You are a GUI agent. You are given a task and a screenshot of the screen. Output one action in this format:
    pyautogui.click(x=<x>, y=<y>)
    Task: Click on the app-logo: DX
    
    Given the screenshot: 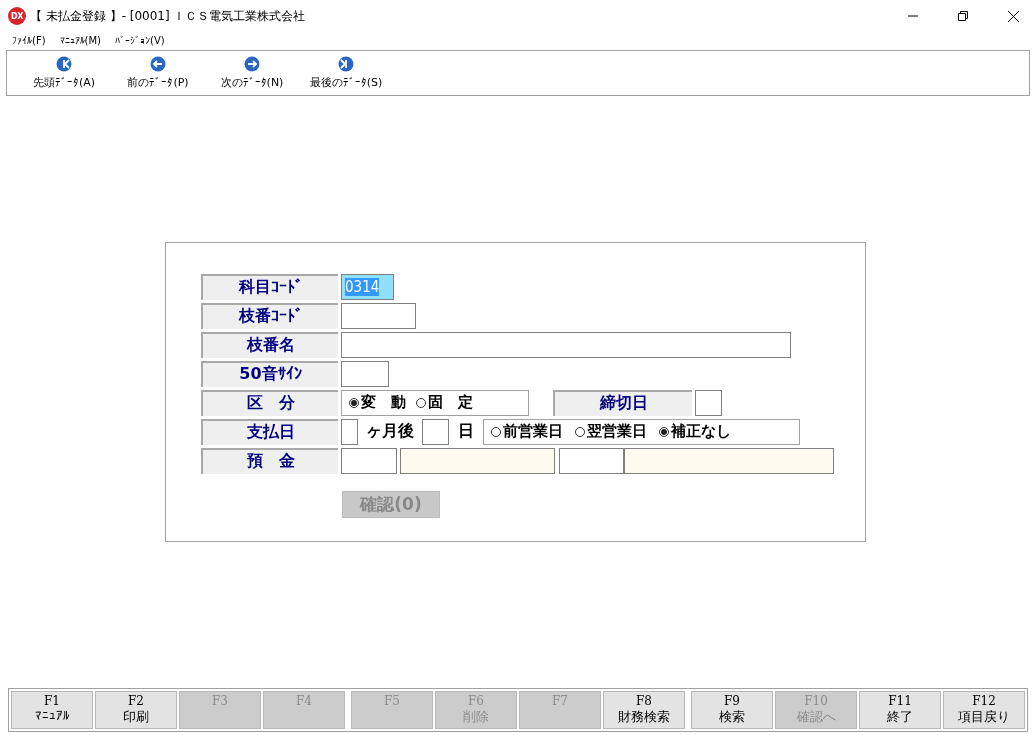 What is the action you would take?
    pyautogui.click(x=17, y=16)
    